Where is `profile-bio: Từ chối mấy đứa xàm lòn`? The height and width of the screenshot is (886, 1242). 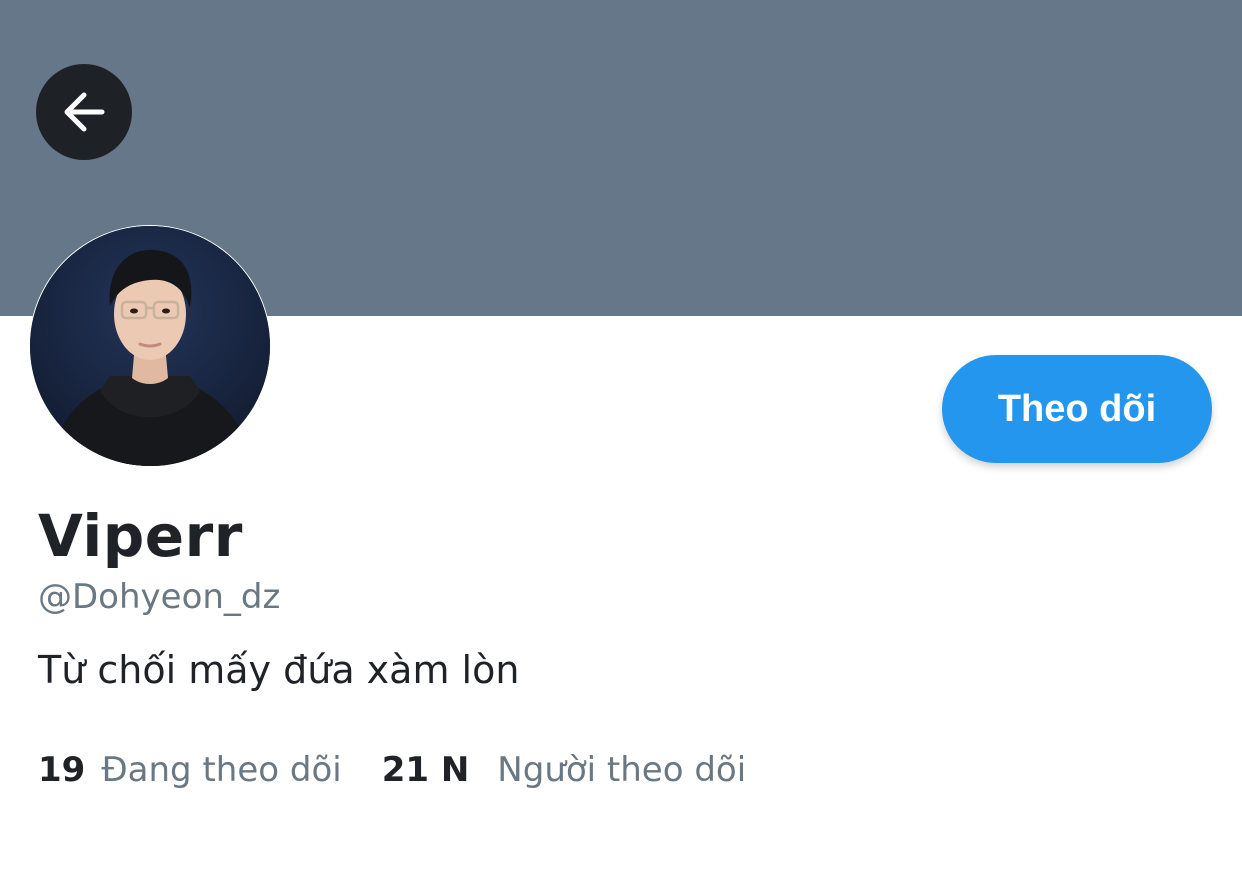 profile-bio: Từ chối mấy đứa xàm lòn is located at coordinates (279, 670).